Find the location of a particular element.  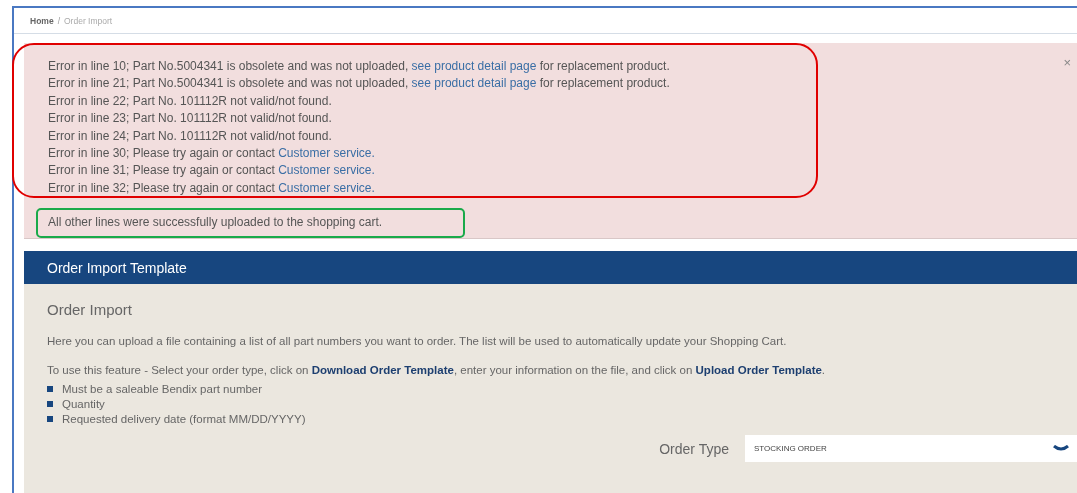

error-message: Error in line 30; Please try again or contact Customer service. is located at coordinates (212, 154).